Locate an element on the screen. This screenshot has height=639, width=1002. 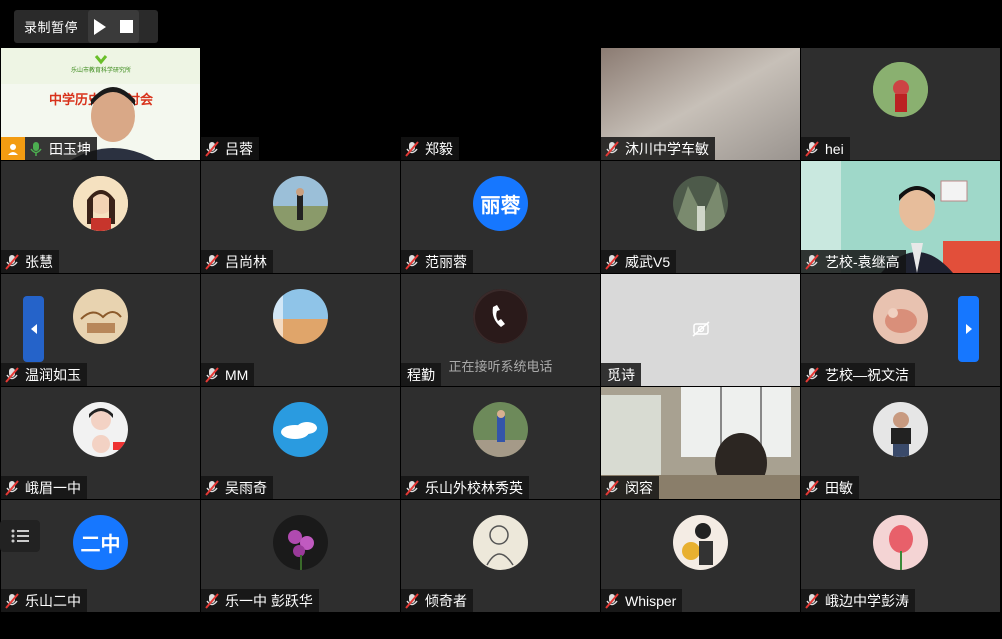
participant-tile: 觅诗 is located at coordinates (700, 330).